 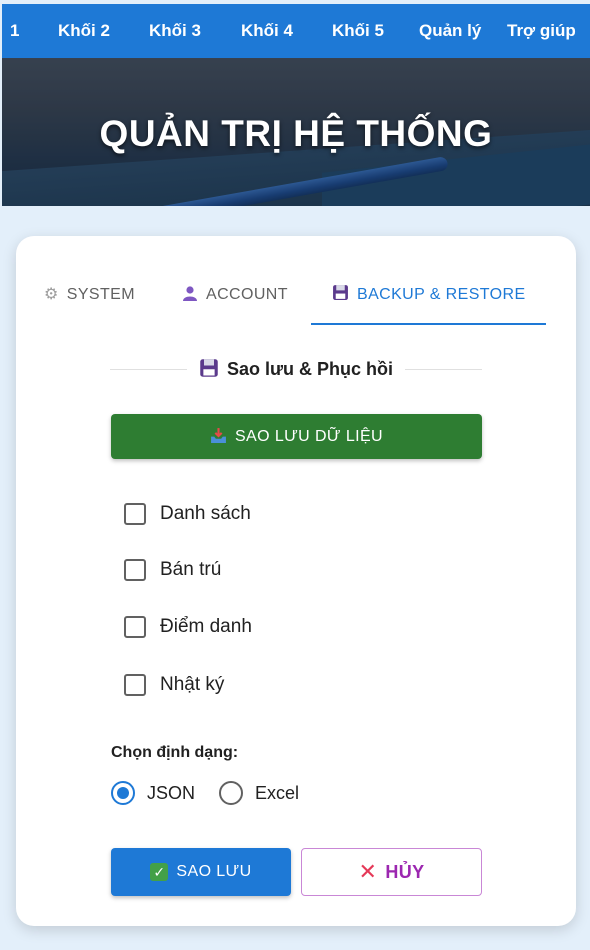 I want to click on checkbox-label: Điểm danh, so click(x=206, y=626).